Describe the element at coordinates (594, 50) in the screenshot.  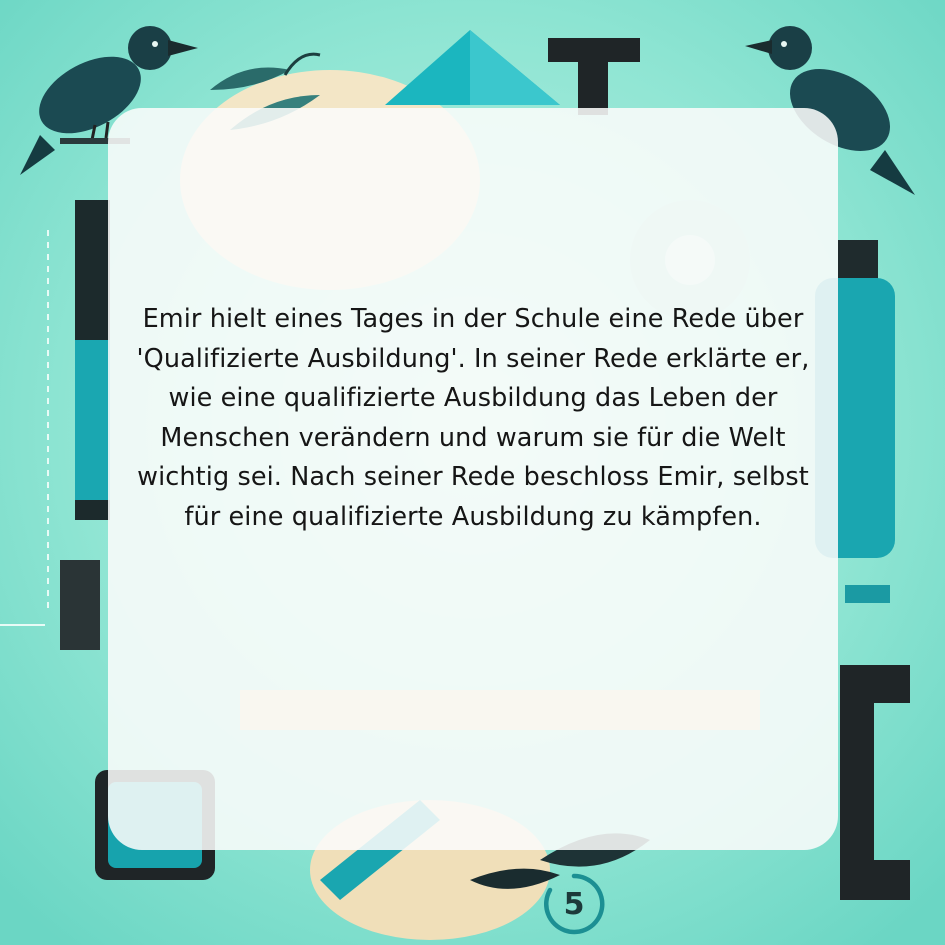
I see `letter-t` at that location.